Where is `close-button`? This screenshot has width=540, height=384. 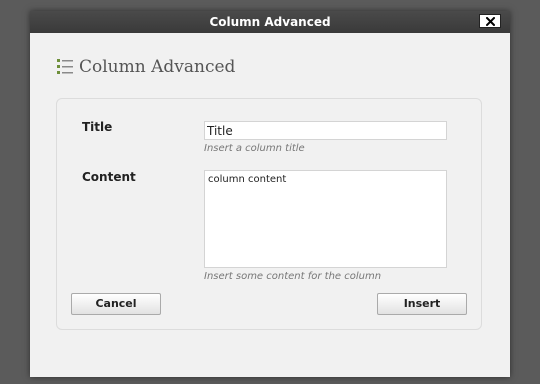 close-button is located at coordinates (490, 21).